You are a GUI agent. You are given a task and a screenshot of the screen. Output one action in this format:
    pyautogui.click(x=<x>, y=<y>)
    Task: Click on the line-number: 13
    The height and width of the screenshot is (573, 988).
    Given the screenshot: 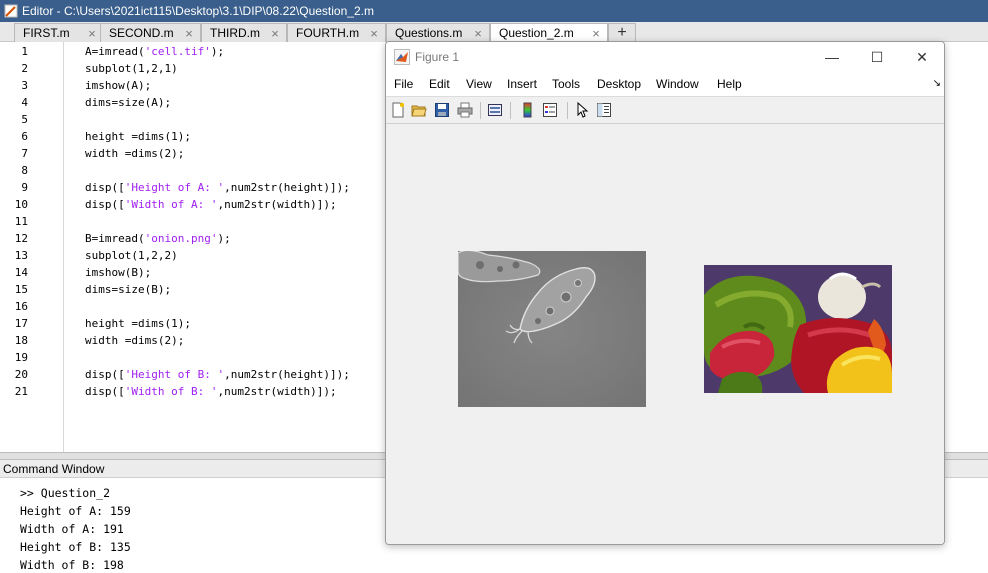 What is the action you would take?
    pyautogui.click(x=21, y=255)
    